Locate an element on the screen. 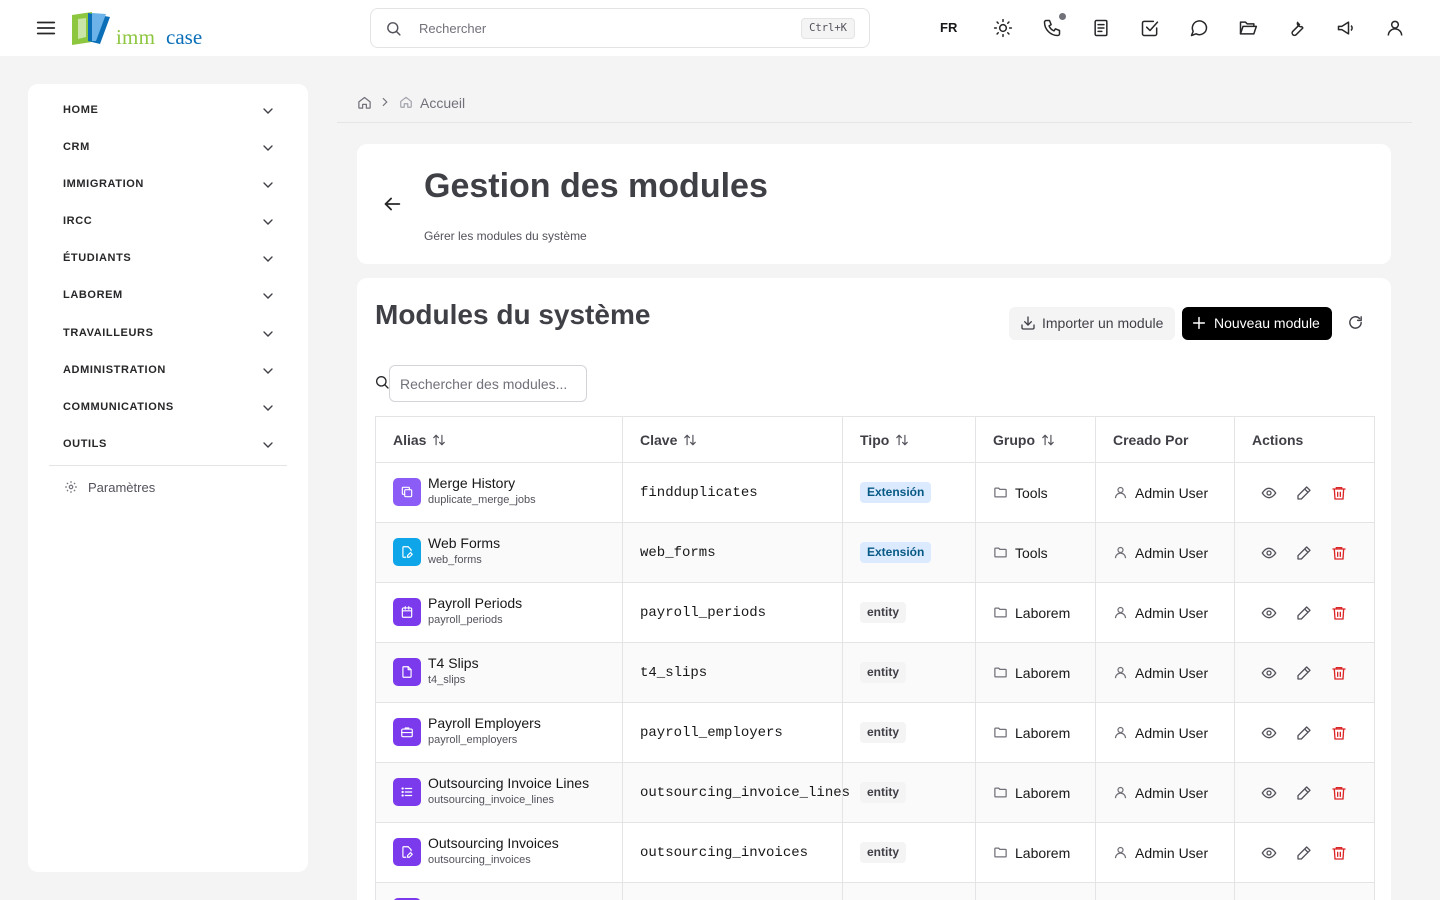 This screenshot has height=900, width=1440. sidebar-item-etudiants: ÉTUDIANTS is located at coordinates (168, 259).